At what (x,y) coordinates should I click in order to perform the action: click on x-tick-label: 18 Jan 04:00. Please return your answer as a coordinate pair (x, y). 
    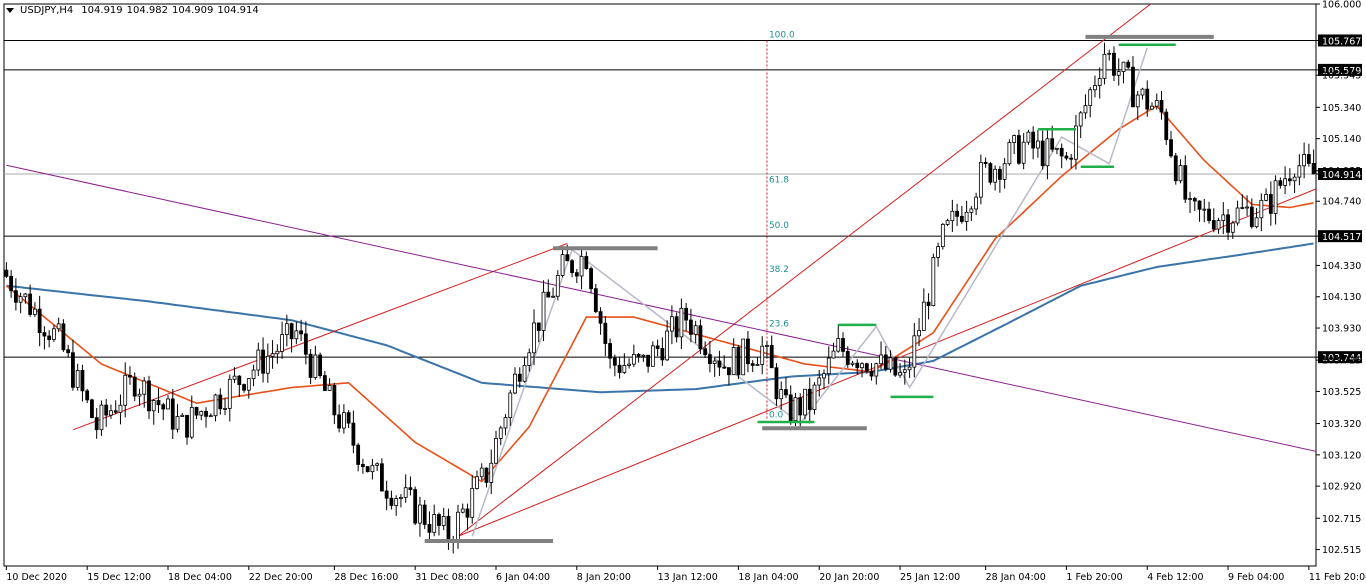
    Looking at the image, I should click on (768, 577).